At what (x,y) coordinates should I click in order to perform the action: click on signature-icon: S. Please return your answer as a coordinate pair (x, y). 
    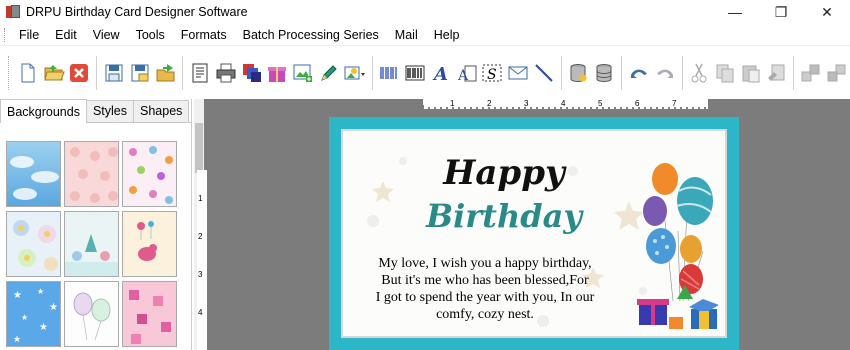
    Looking at the image, I should click on (492, 73).